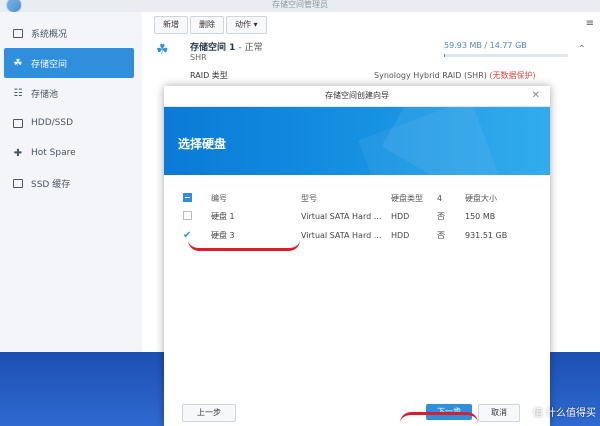  Describe the element at coordinates (480, 216) in the screenshot. I see `disk-size: 150 MB` at that location.